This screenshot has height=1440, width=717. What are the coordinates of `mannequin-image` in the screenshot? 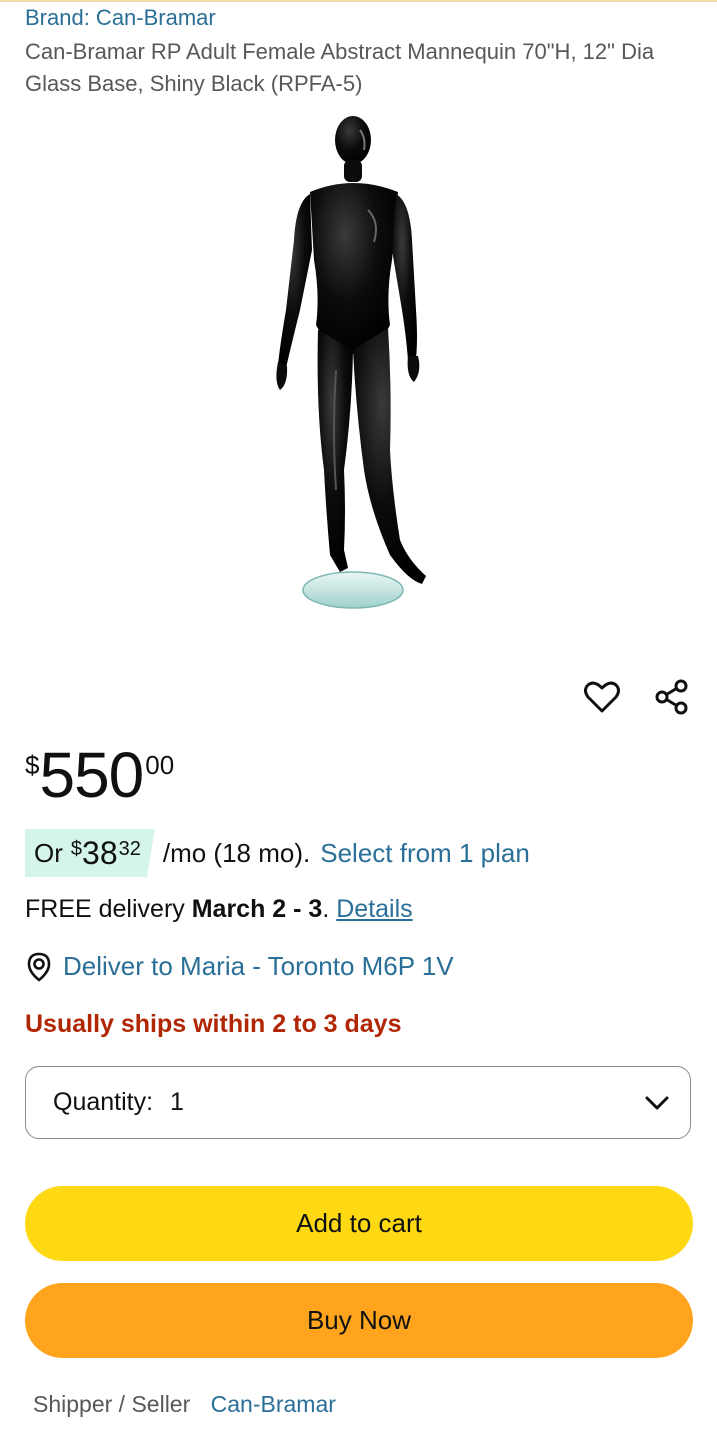 It's located at (355, 362).